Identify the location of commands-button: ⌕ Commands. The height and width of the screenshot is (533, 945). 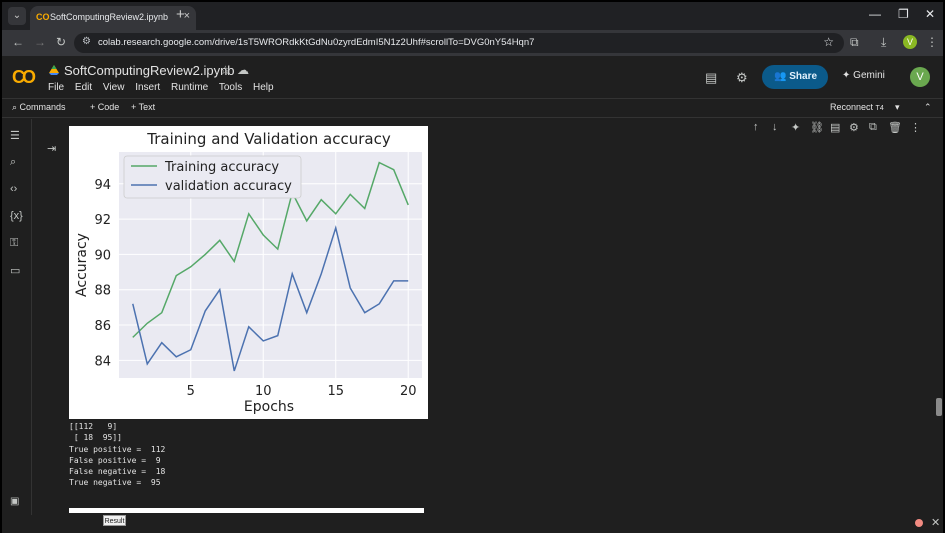
(39, 107).